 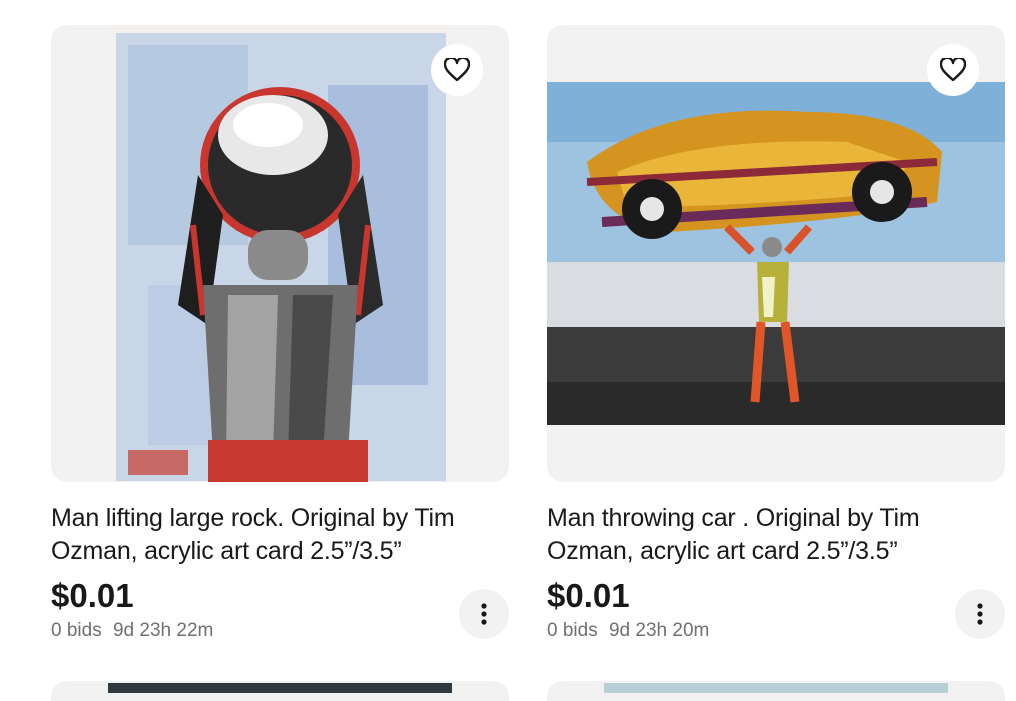 I want to click on time-left: 9d 23h 22m, so click(x=163, y=630).